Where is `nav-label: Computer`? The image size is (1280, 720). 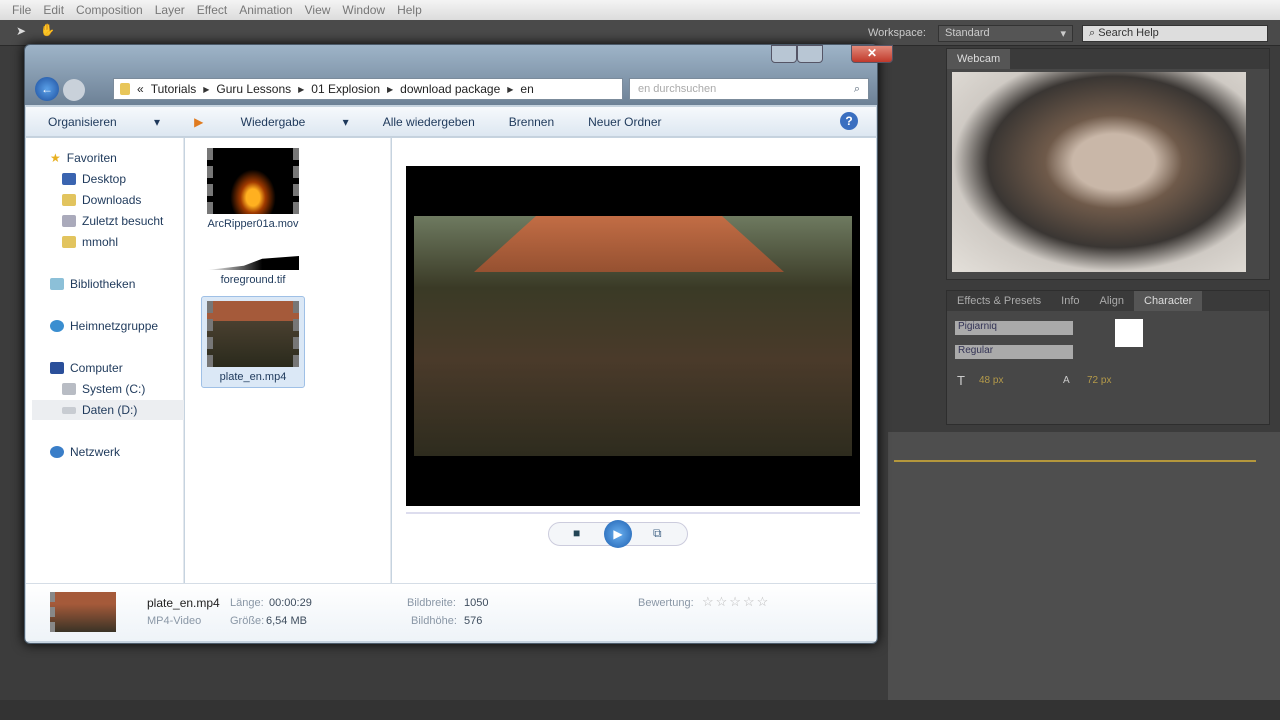 nav-label: Computer is located at coordinates (96, 368).